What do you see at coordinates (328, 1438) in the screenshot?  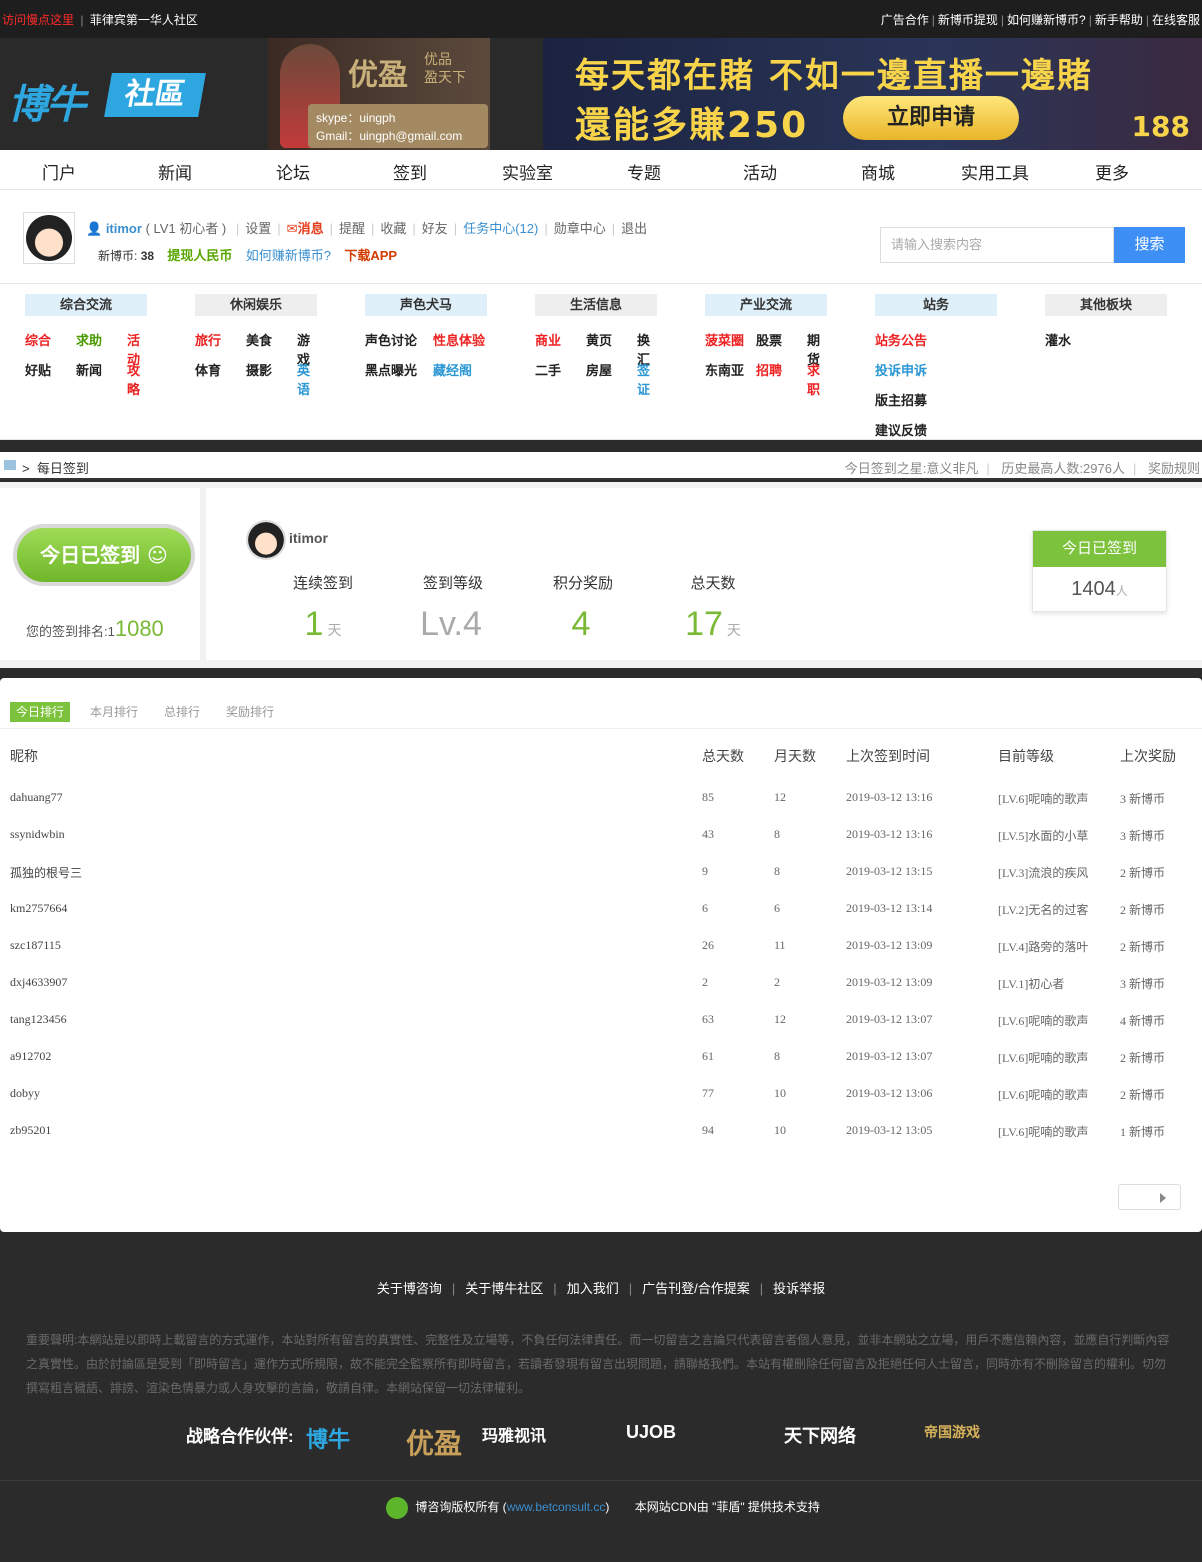 I see `partner-logo: 博牛` at bounding box center [328, 1438].